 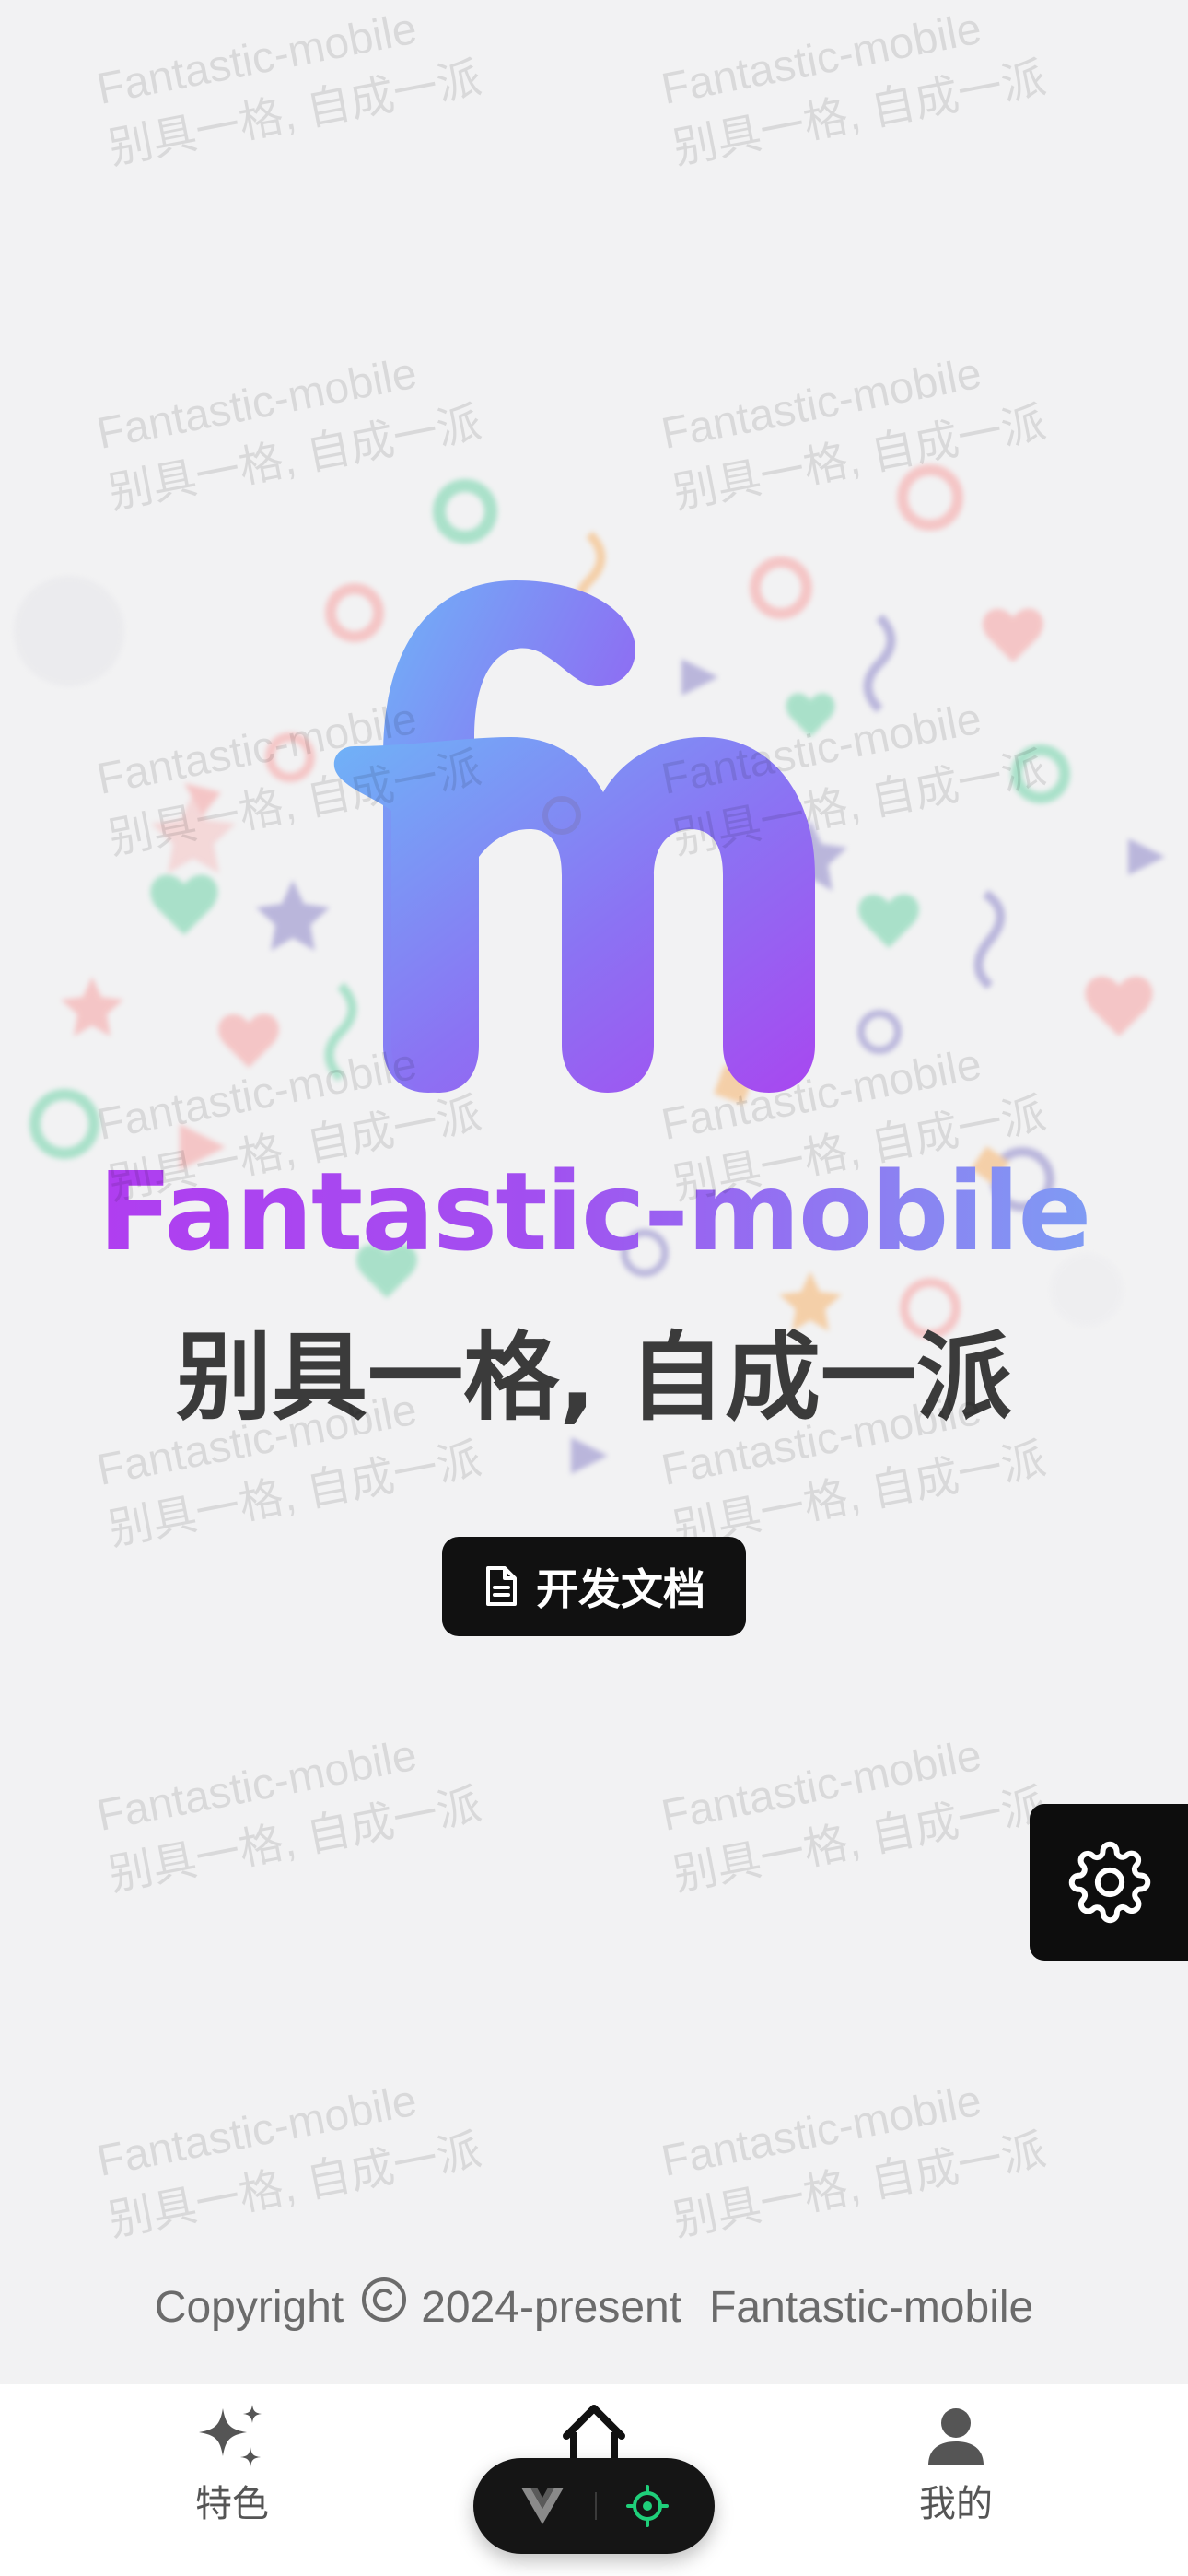 What do you see at coordinates (249, 2307) in the screenshot?
I see `copyright-prefix: Copyright` at bounding box center [249, 2307].